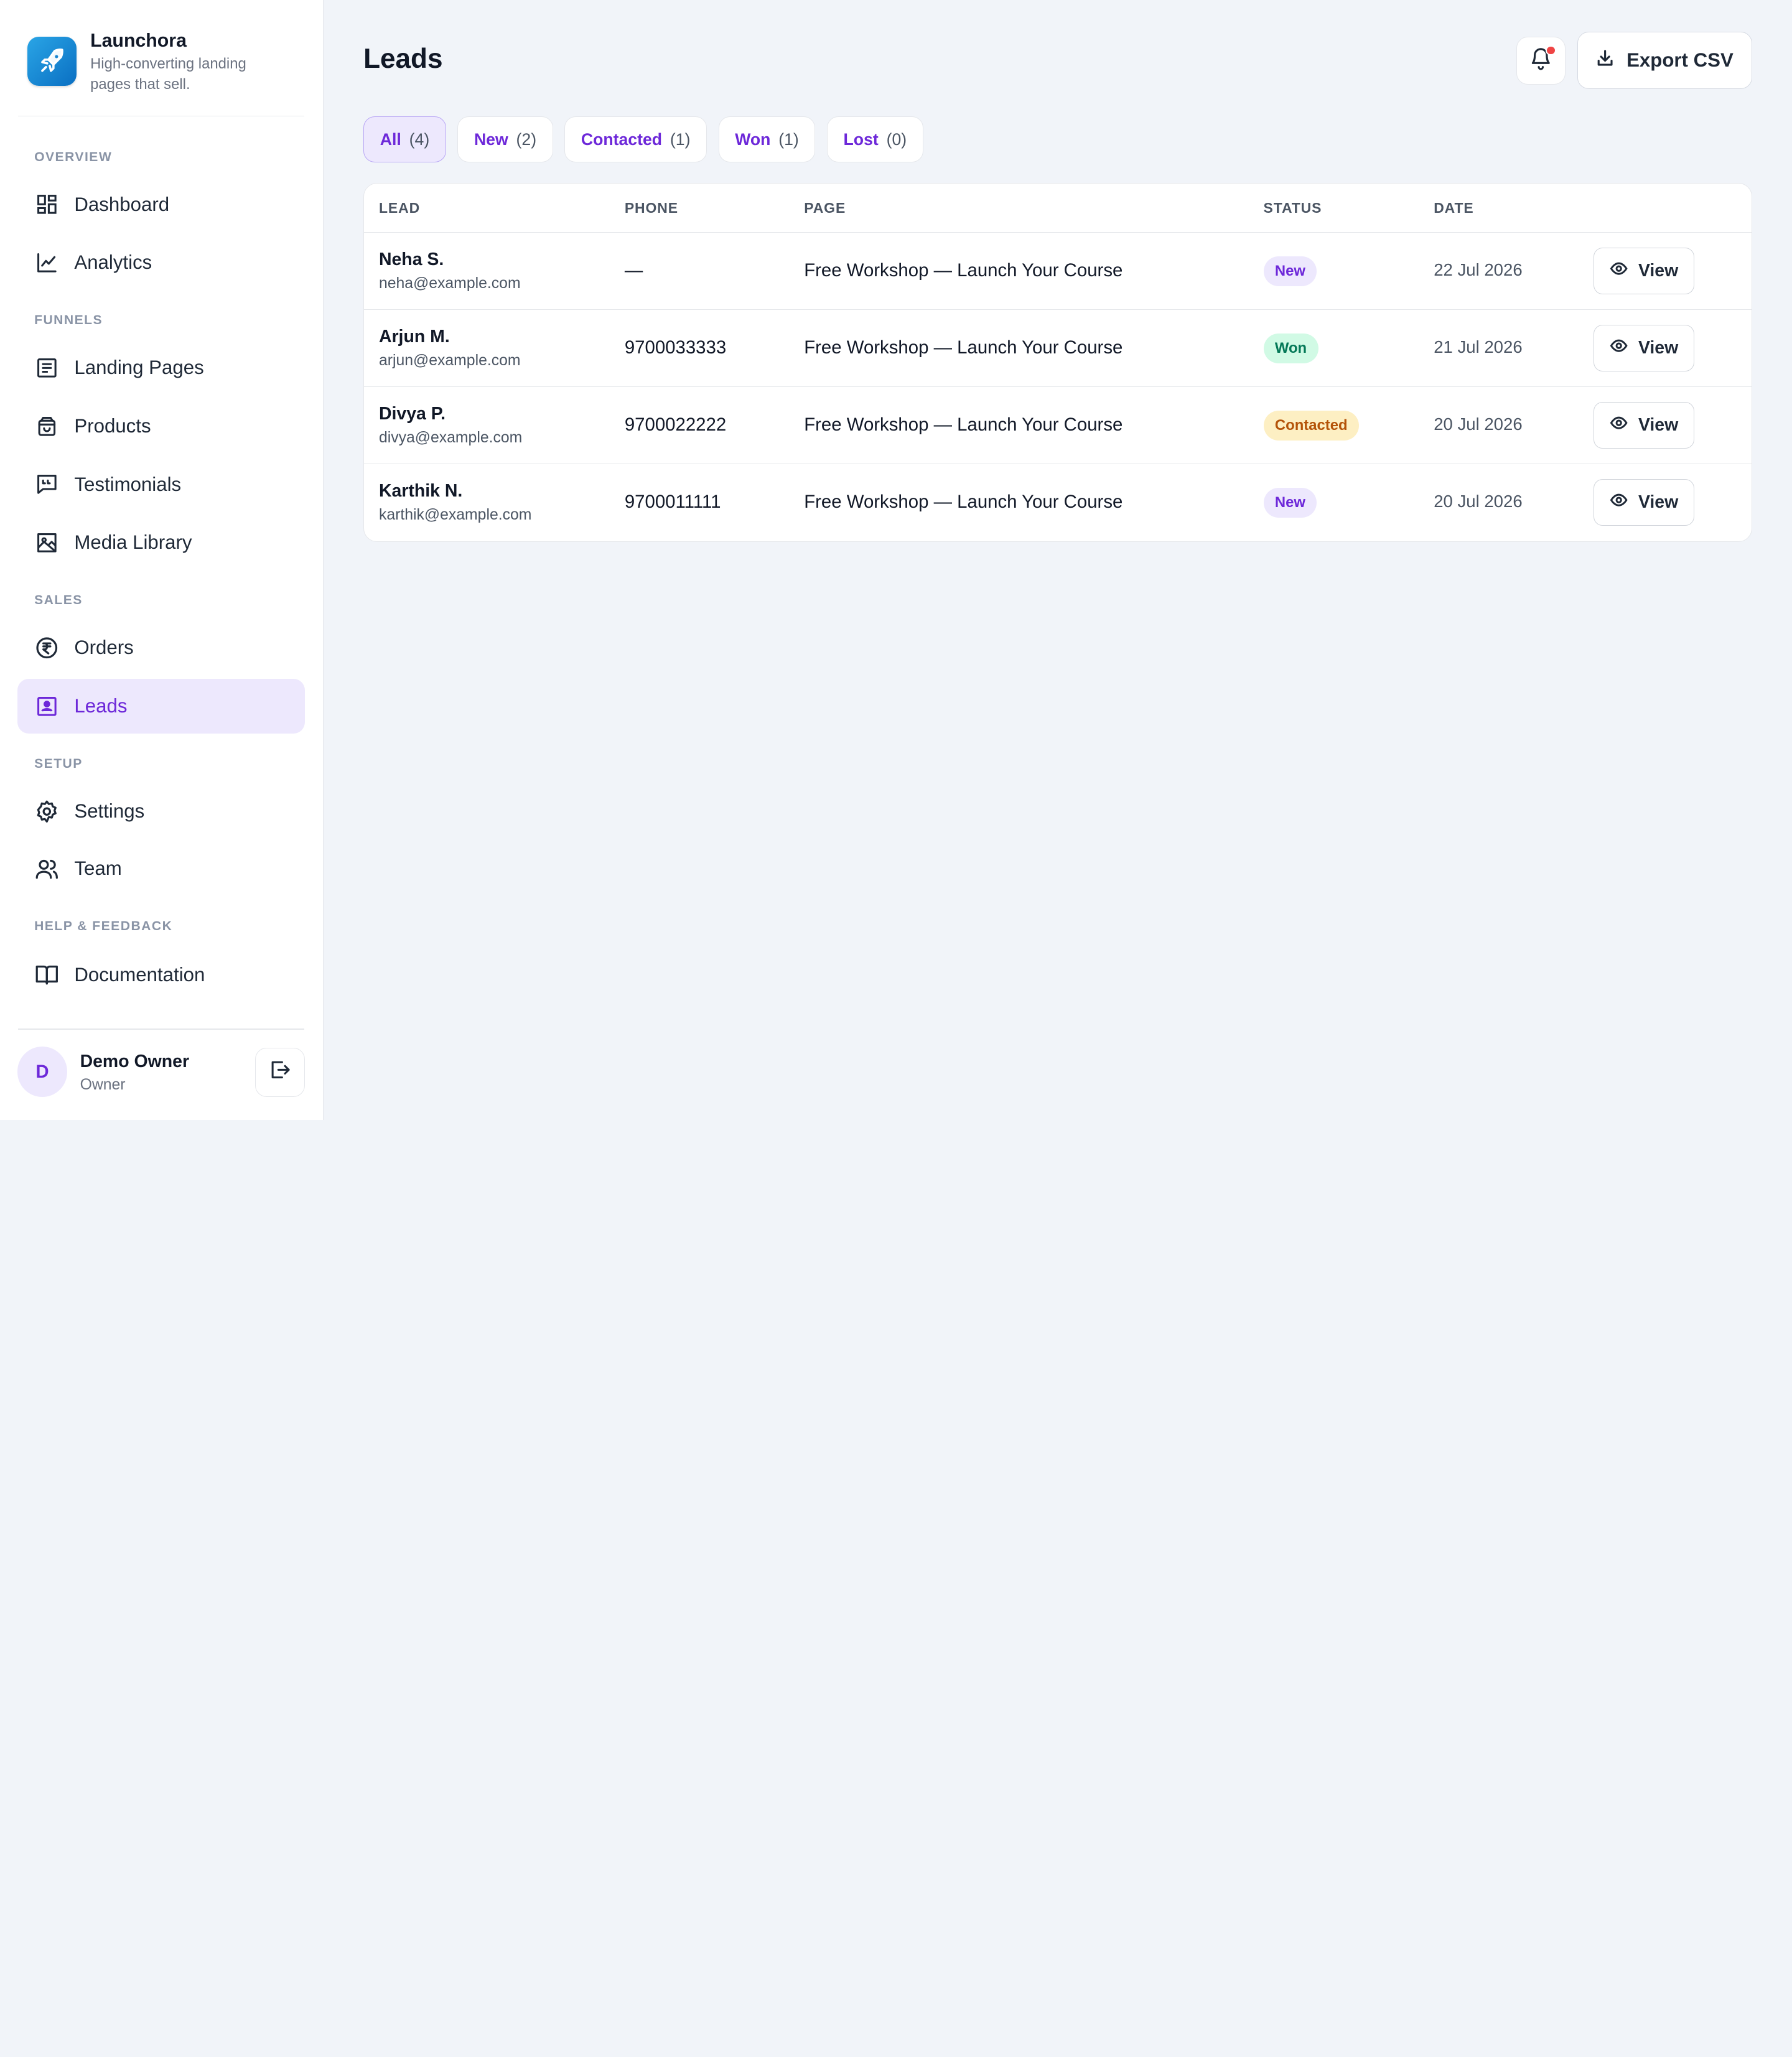 The image size is (1792, 2057). Describe the element at coordinates (1311, 426) in the screenshot. I see `status-badge: Contacted` at that location.